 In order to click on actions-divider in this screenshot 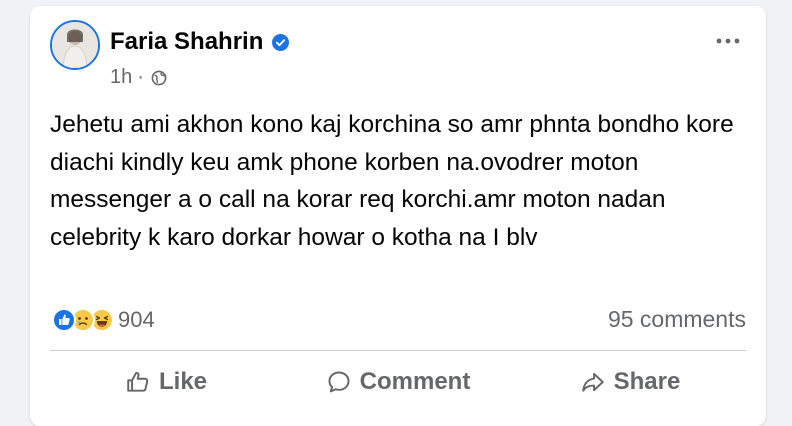, I will do `click(398, 350)`.